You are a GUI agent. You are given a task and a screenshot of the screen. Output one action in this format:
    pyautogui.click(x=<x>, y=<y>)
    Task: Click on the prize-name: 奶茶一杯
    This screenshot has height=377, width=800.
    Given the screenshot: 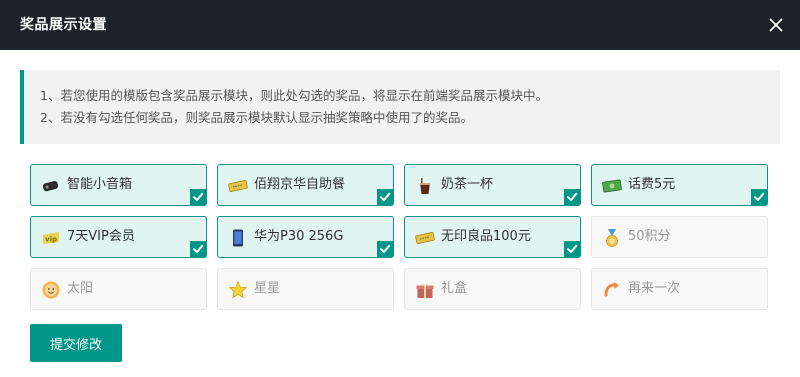 What is the action you would take?
    pyautogui.click(x=467, y=184)
    